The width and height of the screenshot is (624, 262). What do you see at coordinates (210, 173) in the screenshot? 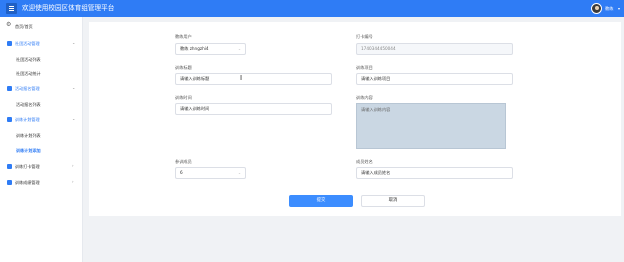
I see `member-select: 6 ⌄` at bounding box center [210, 173].